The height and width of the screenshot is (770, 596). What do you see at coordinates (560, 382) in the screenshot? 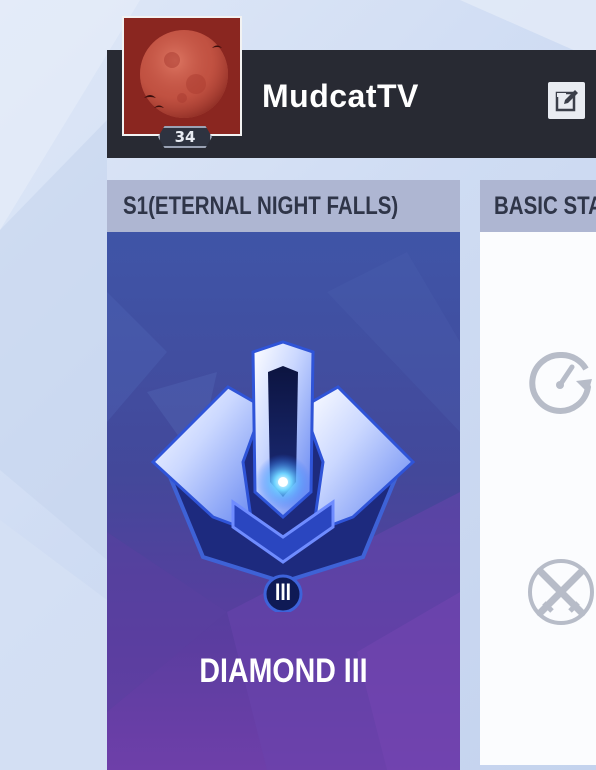
I see `speedometer-icon` at bounding box center [560, 382].